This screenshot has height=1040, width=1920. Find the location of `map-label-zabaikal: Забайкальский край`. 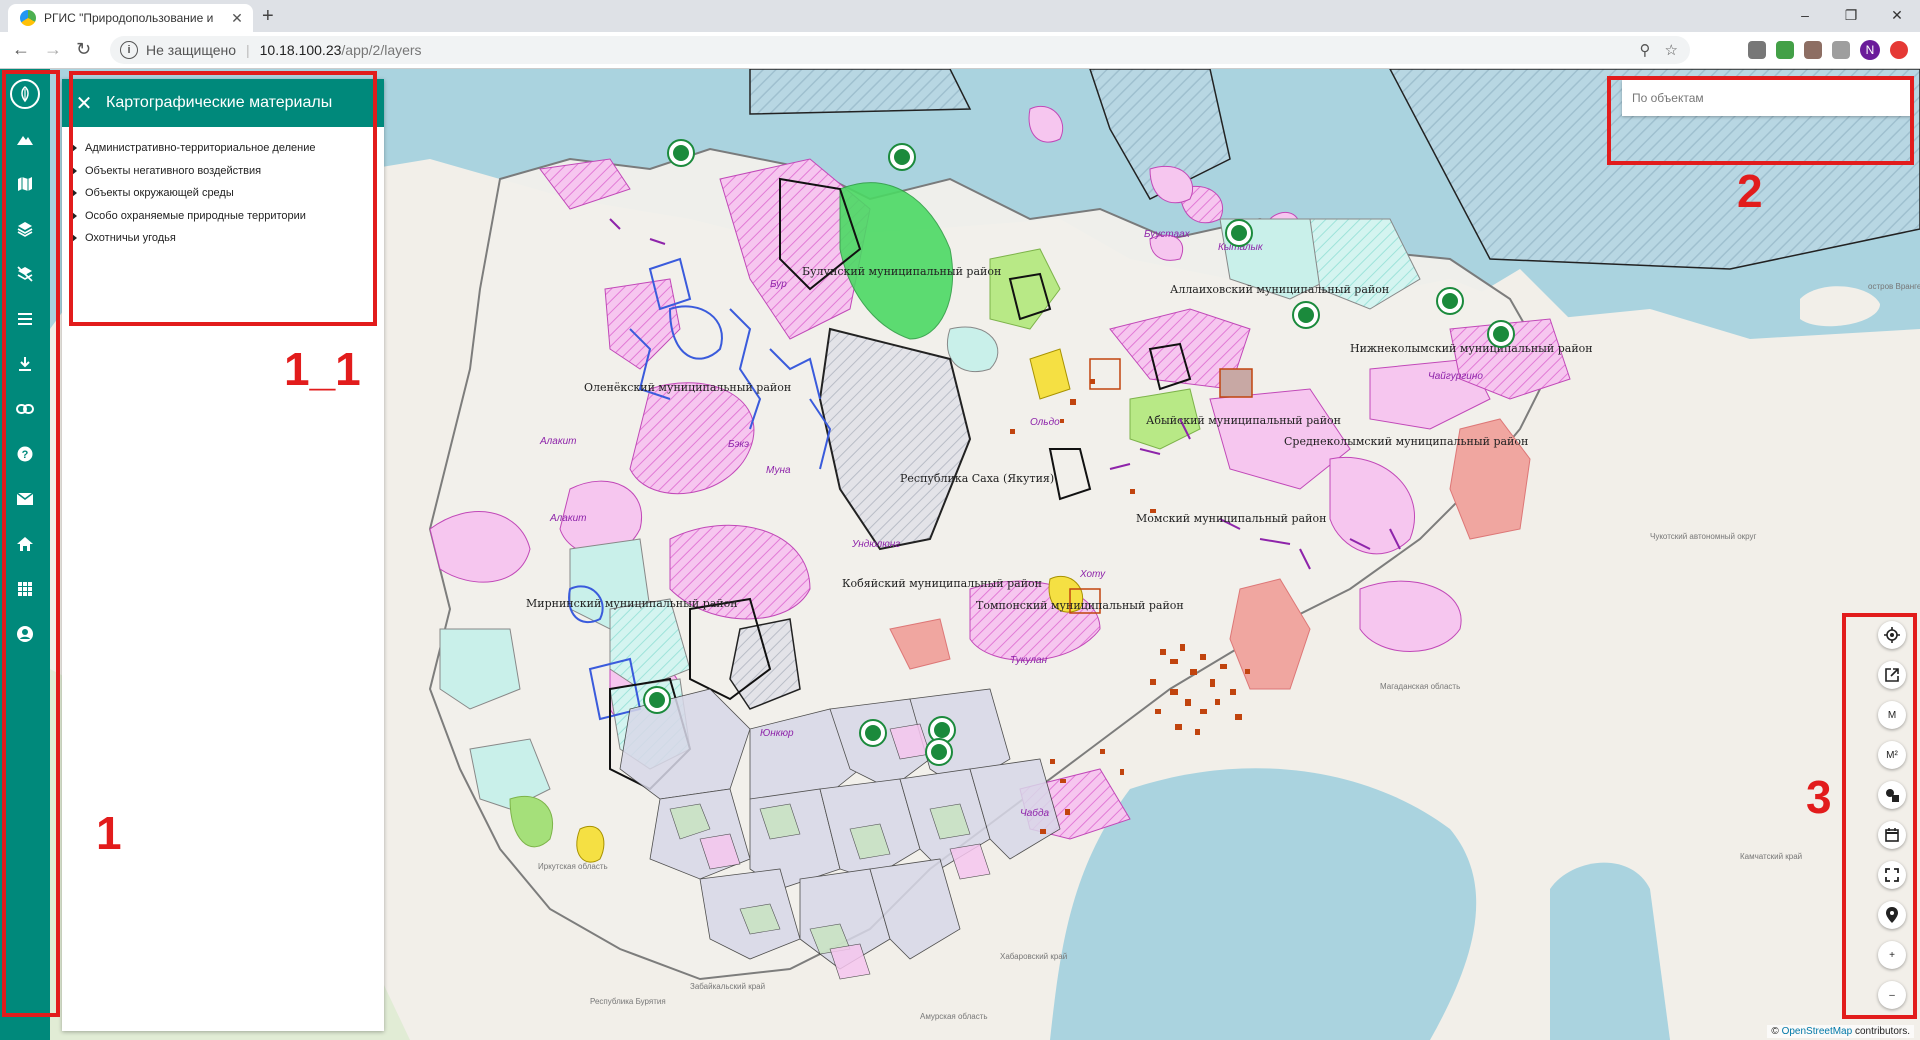

map-label-zabaikal: Забайкальский край is located at coordinates (727, 986).